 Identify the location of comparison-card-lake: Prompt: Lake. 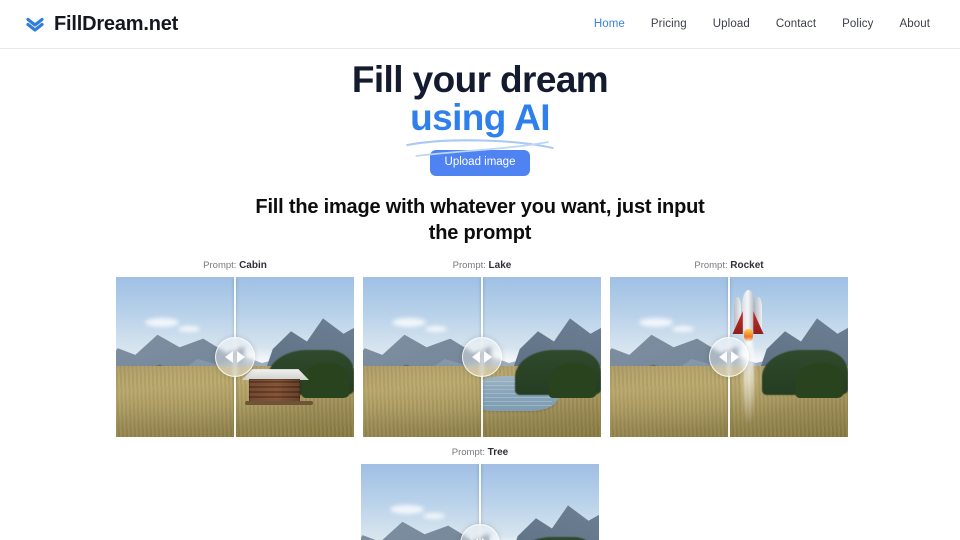
(482, 348).